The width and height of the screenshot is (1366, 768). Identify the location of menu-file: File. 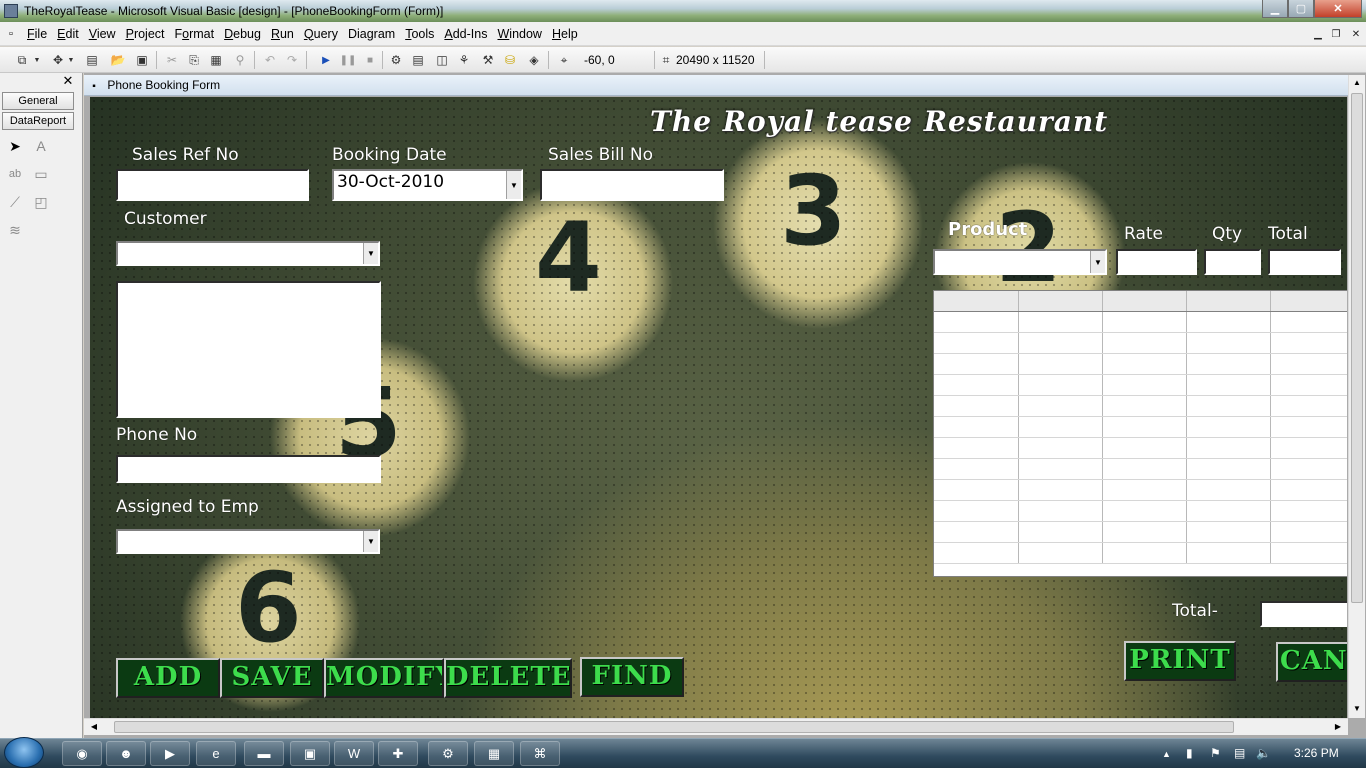
(37, 34).